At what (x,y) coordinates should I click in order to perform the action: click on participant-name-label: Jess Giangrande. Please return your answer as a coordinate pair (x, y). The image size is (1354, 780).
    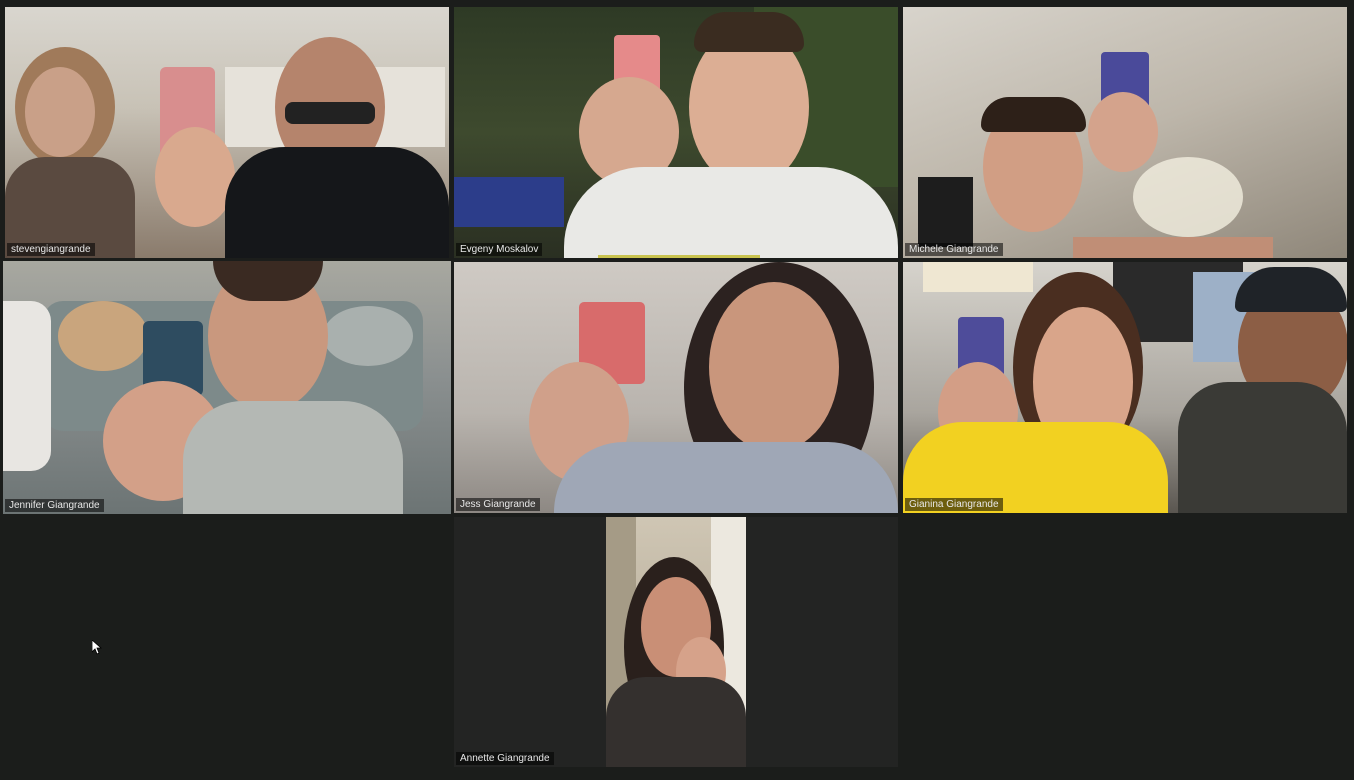
    Looking at the image, I should click on (498, 504).